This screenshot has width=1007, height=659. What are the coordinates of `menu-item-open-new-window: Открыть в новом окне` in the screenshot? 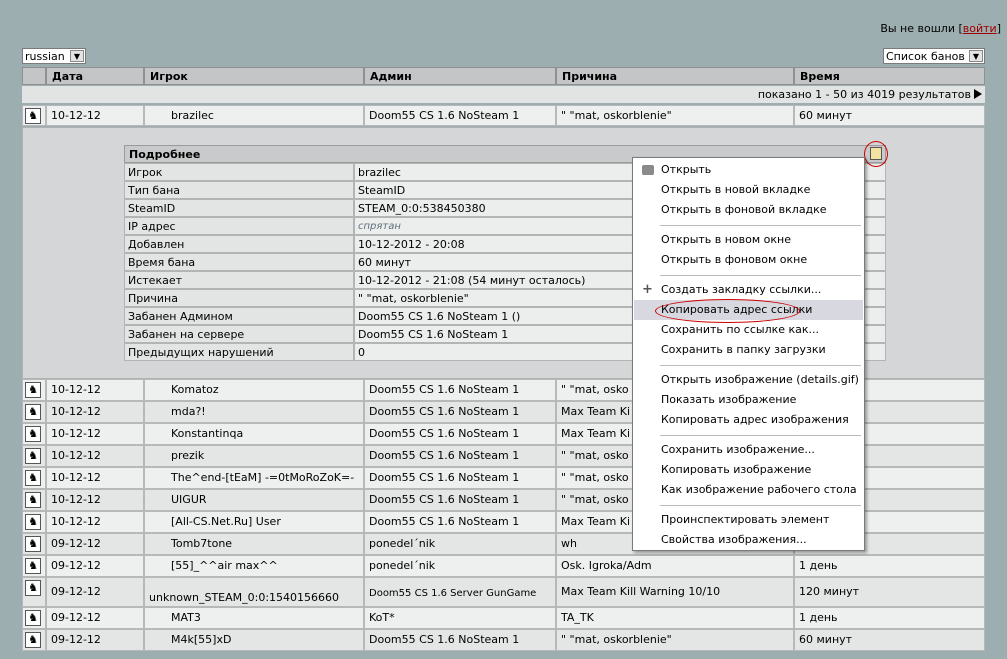 It's located at (748, 240).